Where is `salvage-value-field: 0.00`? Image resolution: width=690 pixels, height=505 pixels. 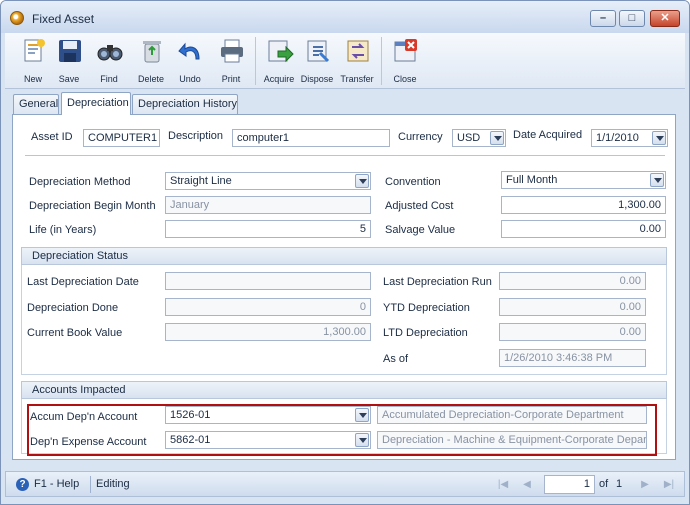
salvage-value-field: 0.00 is located at coordinates (583, 229).